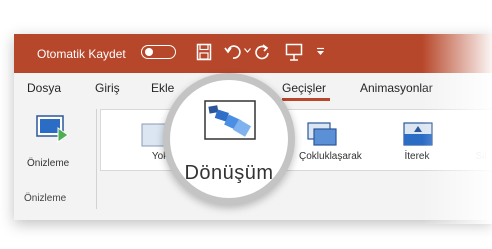 The height and width of the screenshot is (249, 492). Describe the element at coordinates (417, 156) in the screenshot. I see `transition-wipe-label: İterek` at that location.